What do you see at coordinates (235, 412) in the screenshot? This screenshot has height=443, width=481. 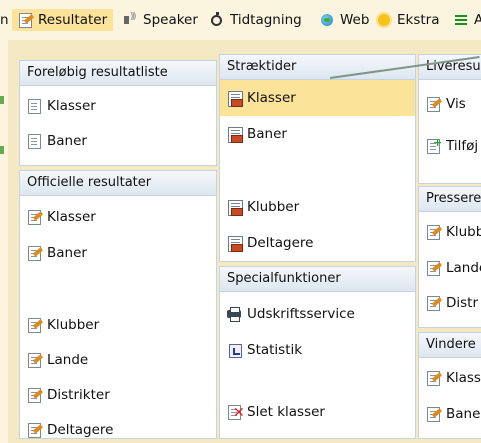 I see `delete-doc-icon: ✕` at bounding box center [235, 412].